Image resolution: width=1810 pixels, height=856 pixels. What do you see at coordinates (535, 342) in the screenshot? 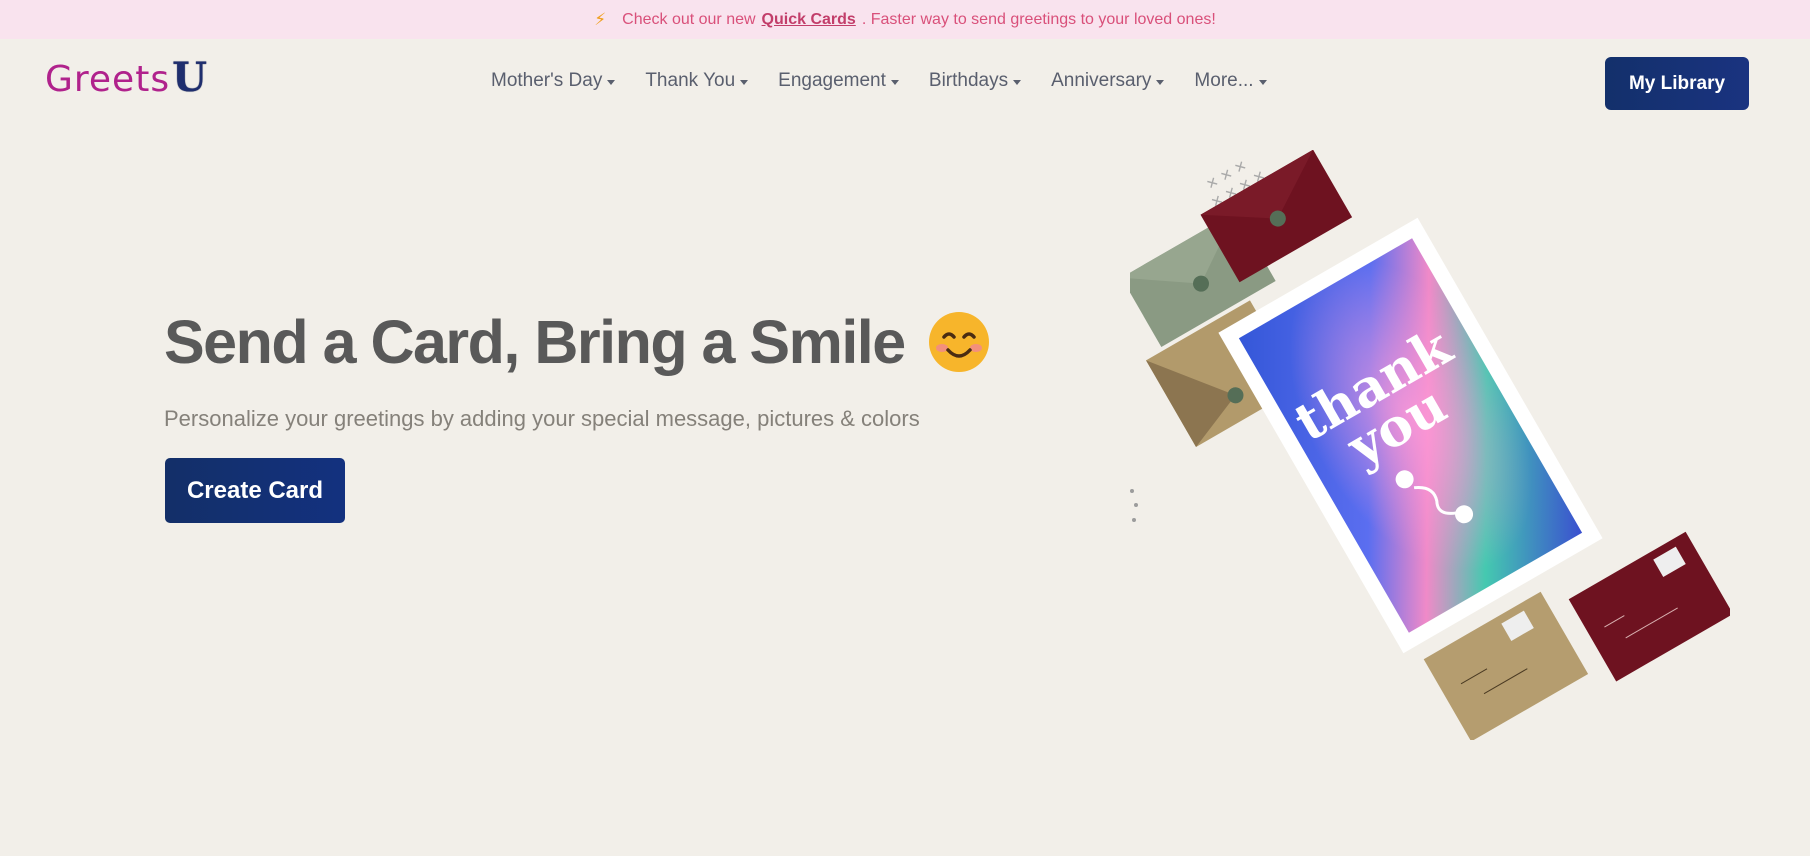
I see `hero-title-text: Send a Card, Bring a Smile` at bounding box center [535, 342].